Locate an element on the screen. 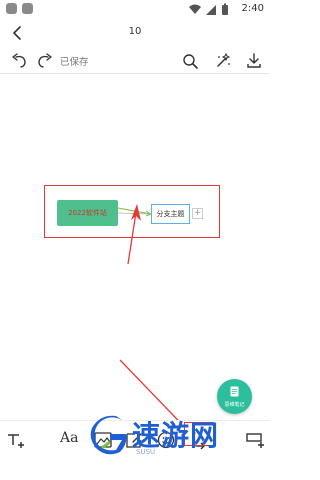  signal-icon is located at coordinates (211, 10).